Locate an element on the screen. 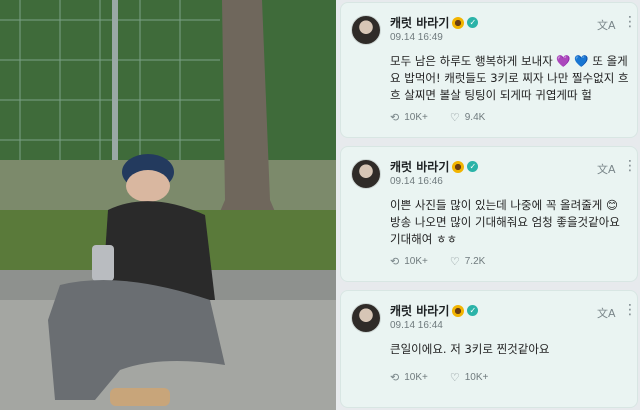 The width and height of the screenshot is (640, 410). like-button: ♡ 10K+ is located at coordinates (469, 377).